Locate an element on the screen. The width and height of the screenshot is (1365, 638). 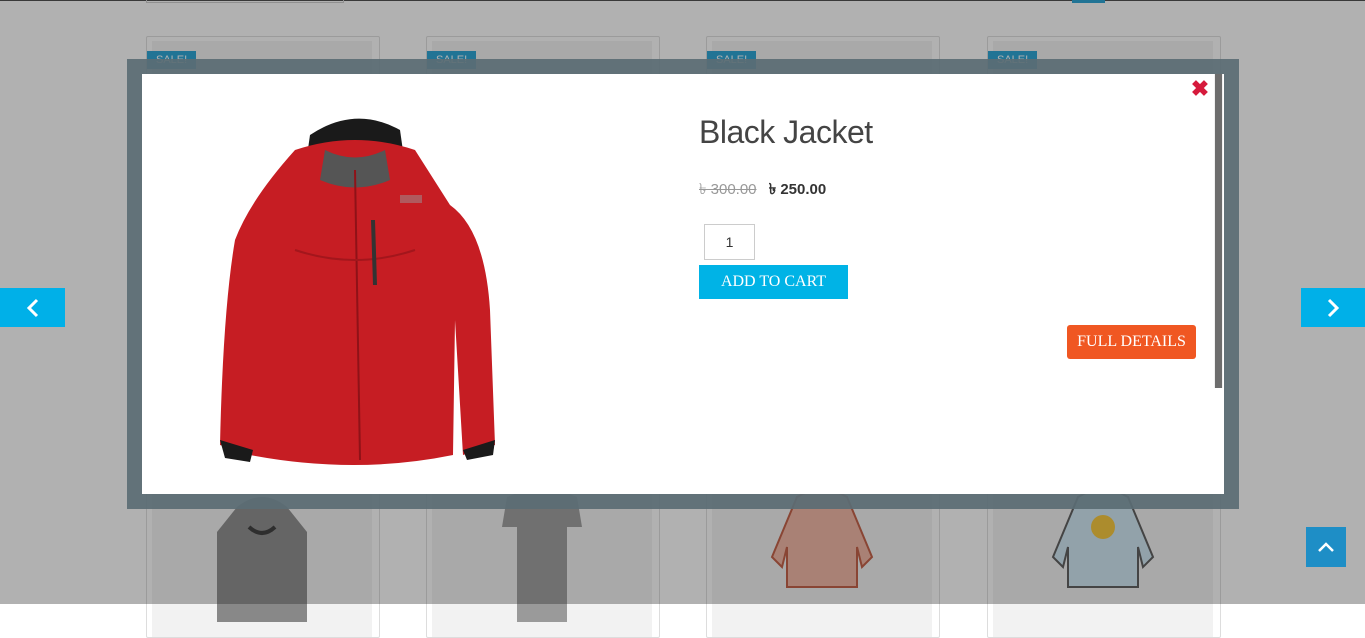
next-product-button is located at coordinates (1333, 307).